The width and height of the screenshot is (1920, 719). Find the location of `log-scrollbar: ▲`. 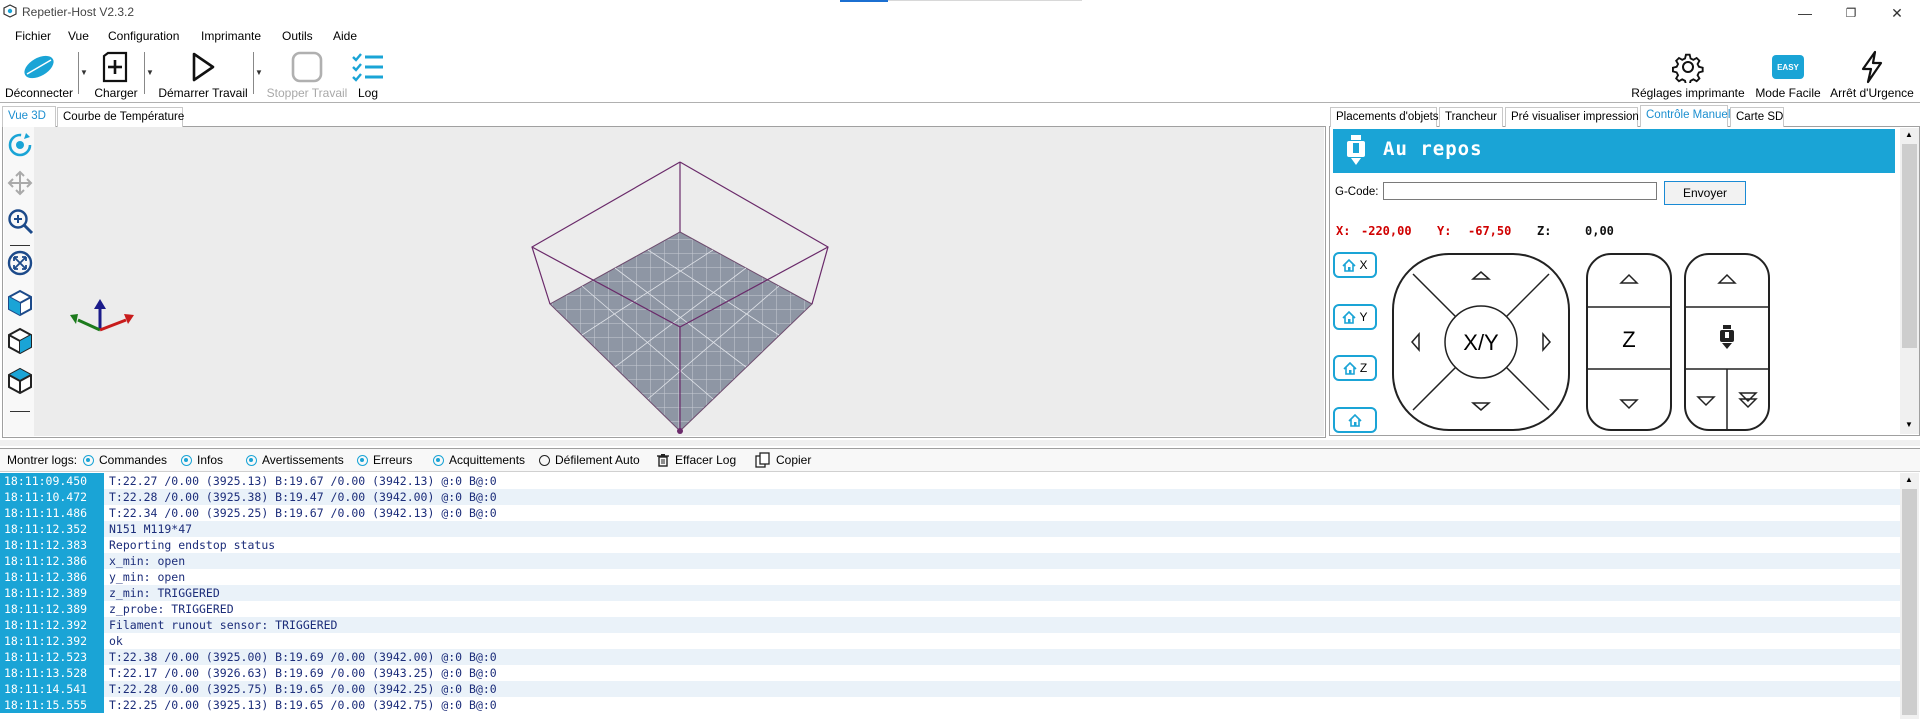

log-scrollbar: ▲ is located at coordinates (1909, 596).